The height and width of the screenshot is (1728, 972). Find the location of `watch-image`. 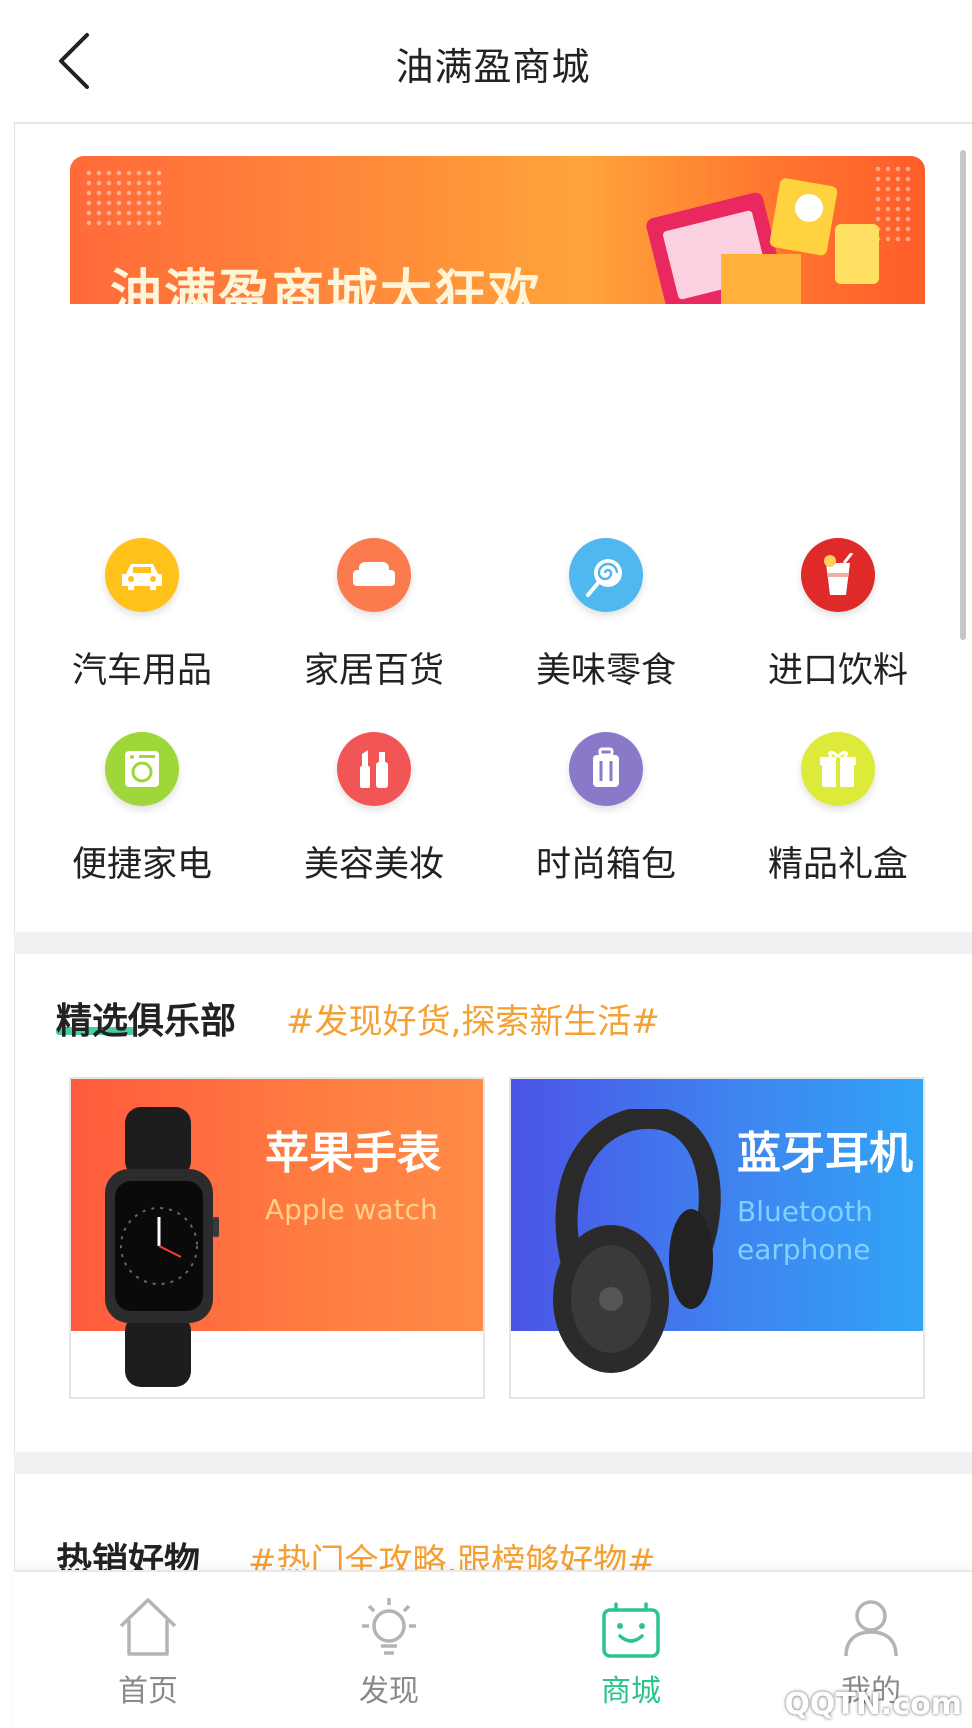

watch-image is located at coordinates (162, 1247).